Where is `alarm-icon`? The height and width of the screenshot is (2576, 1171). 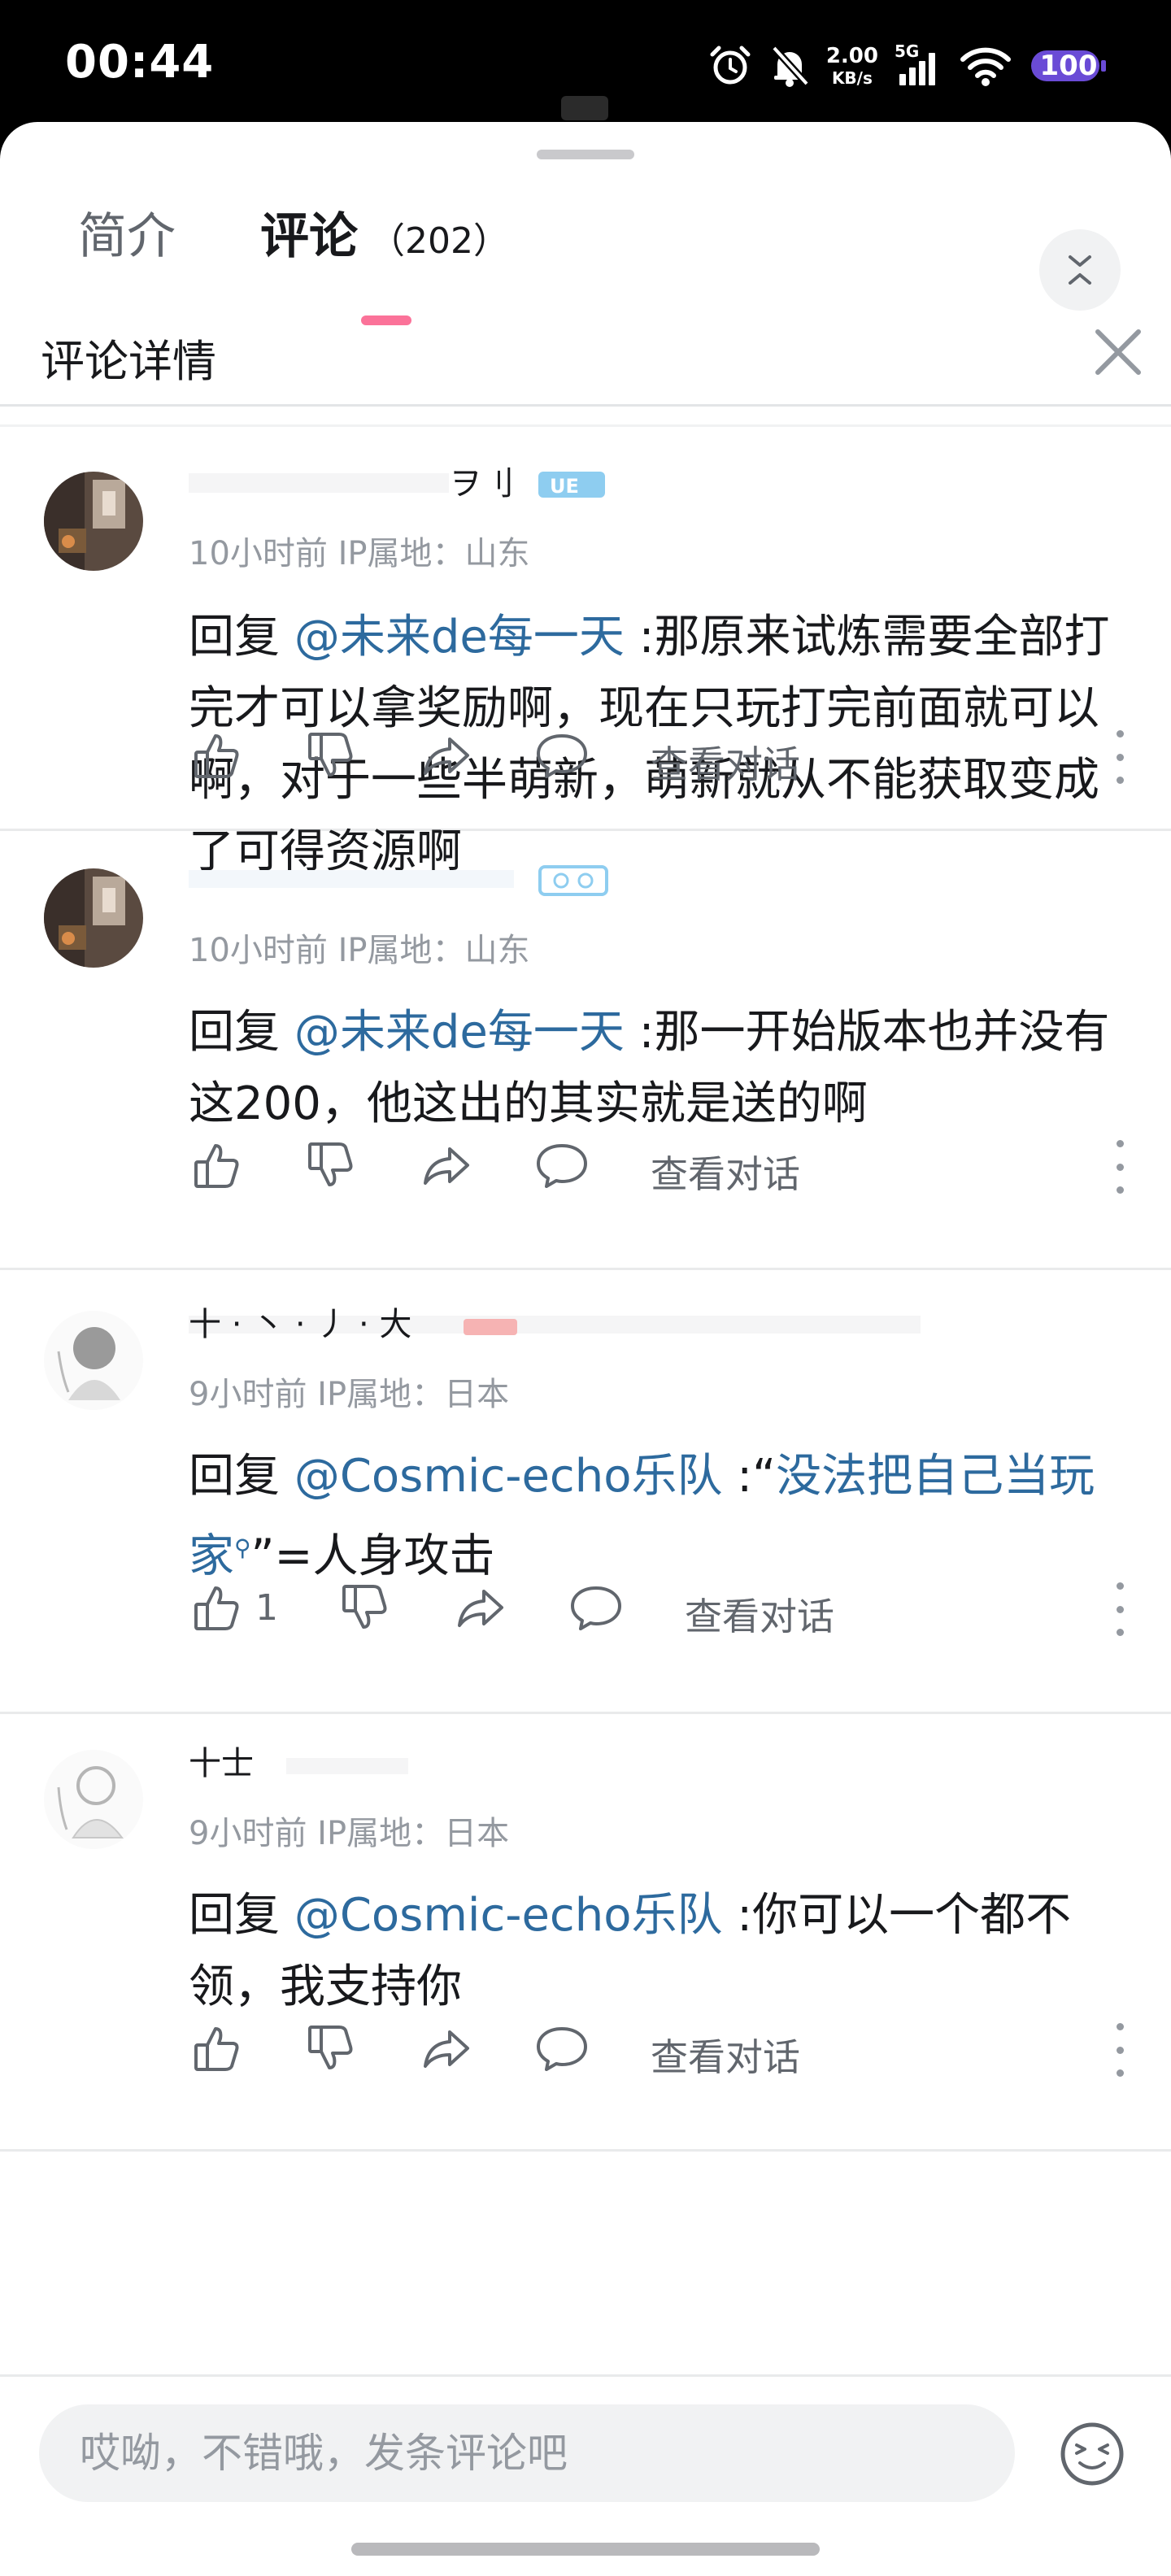
alarm-icon is located at coordinates (730, 66).